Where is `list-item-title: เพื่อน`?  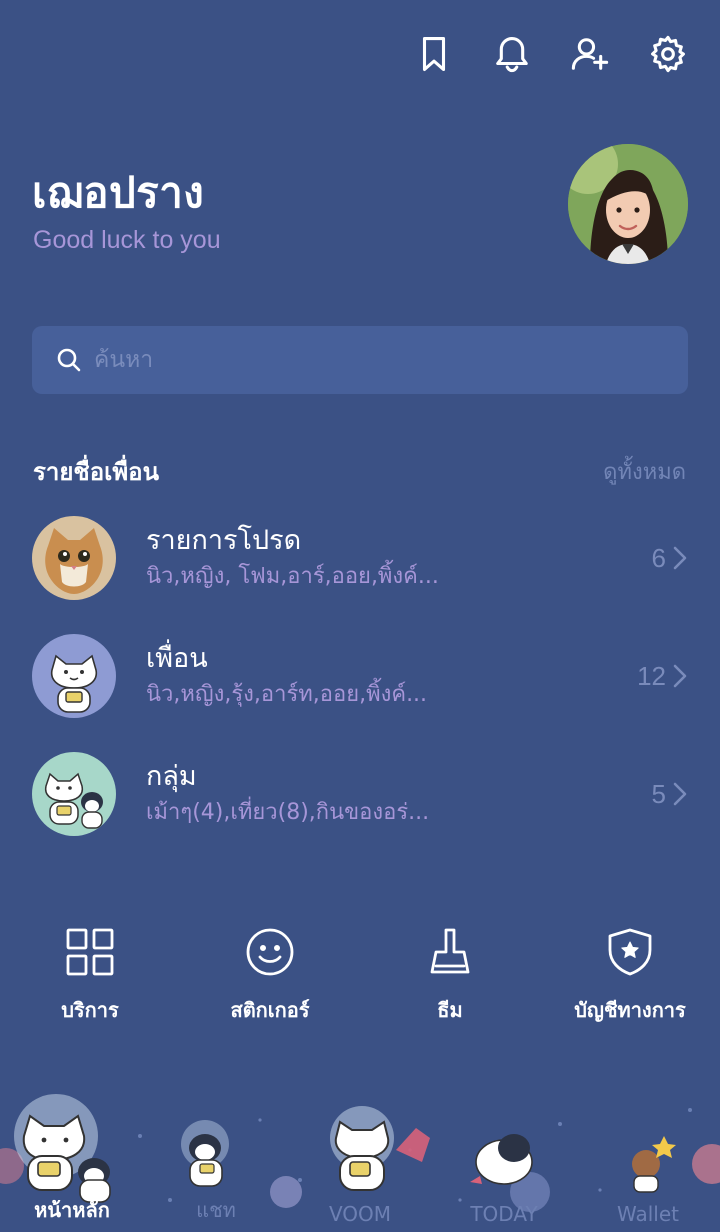 list-item-title: เพื่อน is located at coordinates (177, 658).